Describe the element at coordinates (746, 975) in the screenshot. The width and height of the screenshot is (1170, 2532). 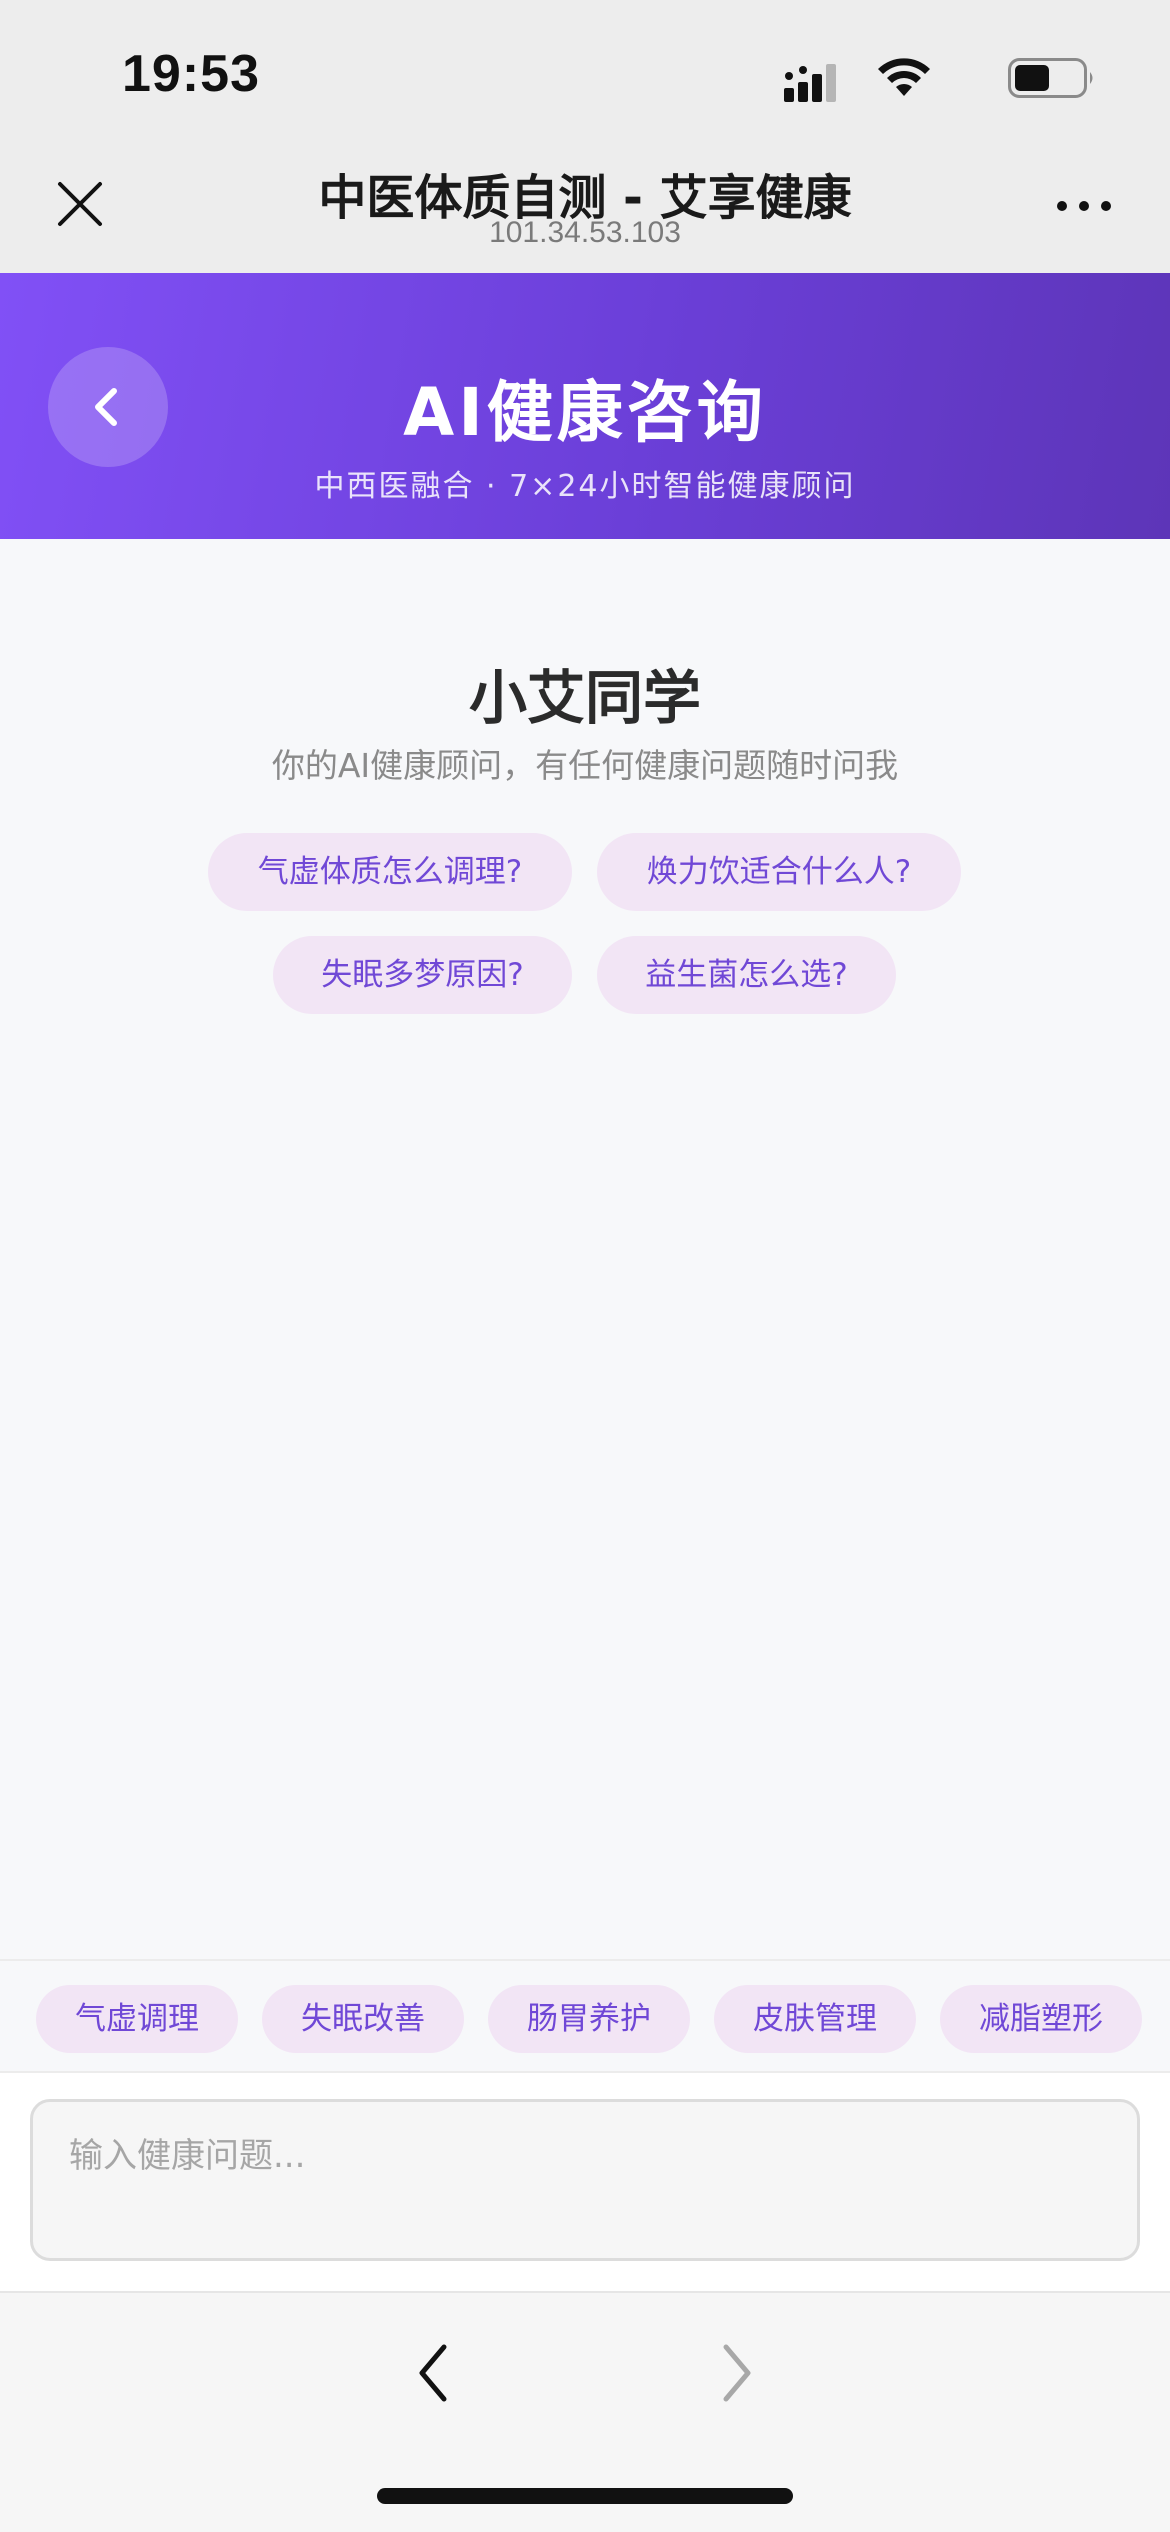
I see `suggestion-chip: 益生菌怎么选?` at that location.